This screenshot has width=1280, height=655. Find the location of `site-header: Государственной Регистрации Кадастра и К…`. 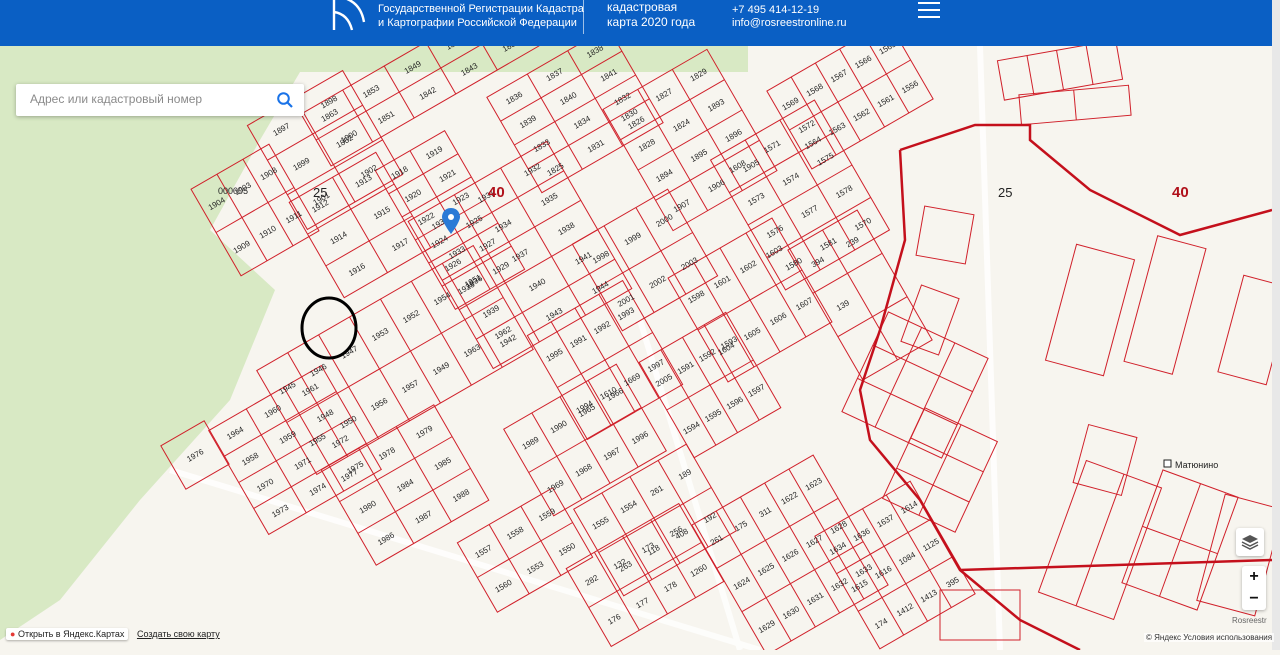

site-header: Государственной Регистрации Кадастра и К… is located at coordinates (636, 23).